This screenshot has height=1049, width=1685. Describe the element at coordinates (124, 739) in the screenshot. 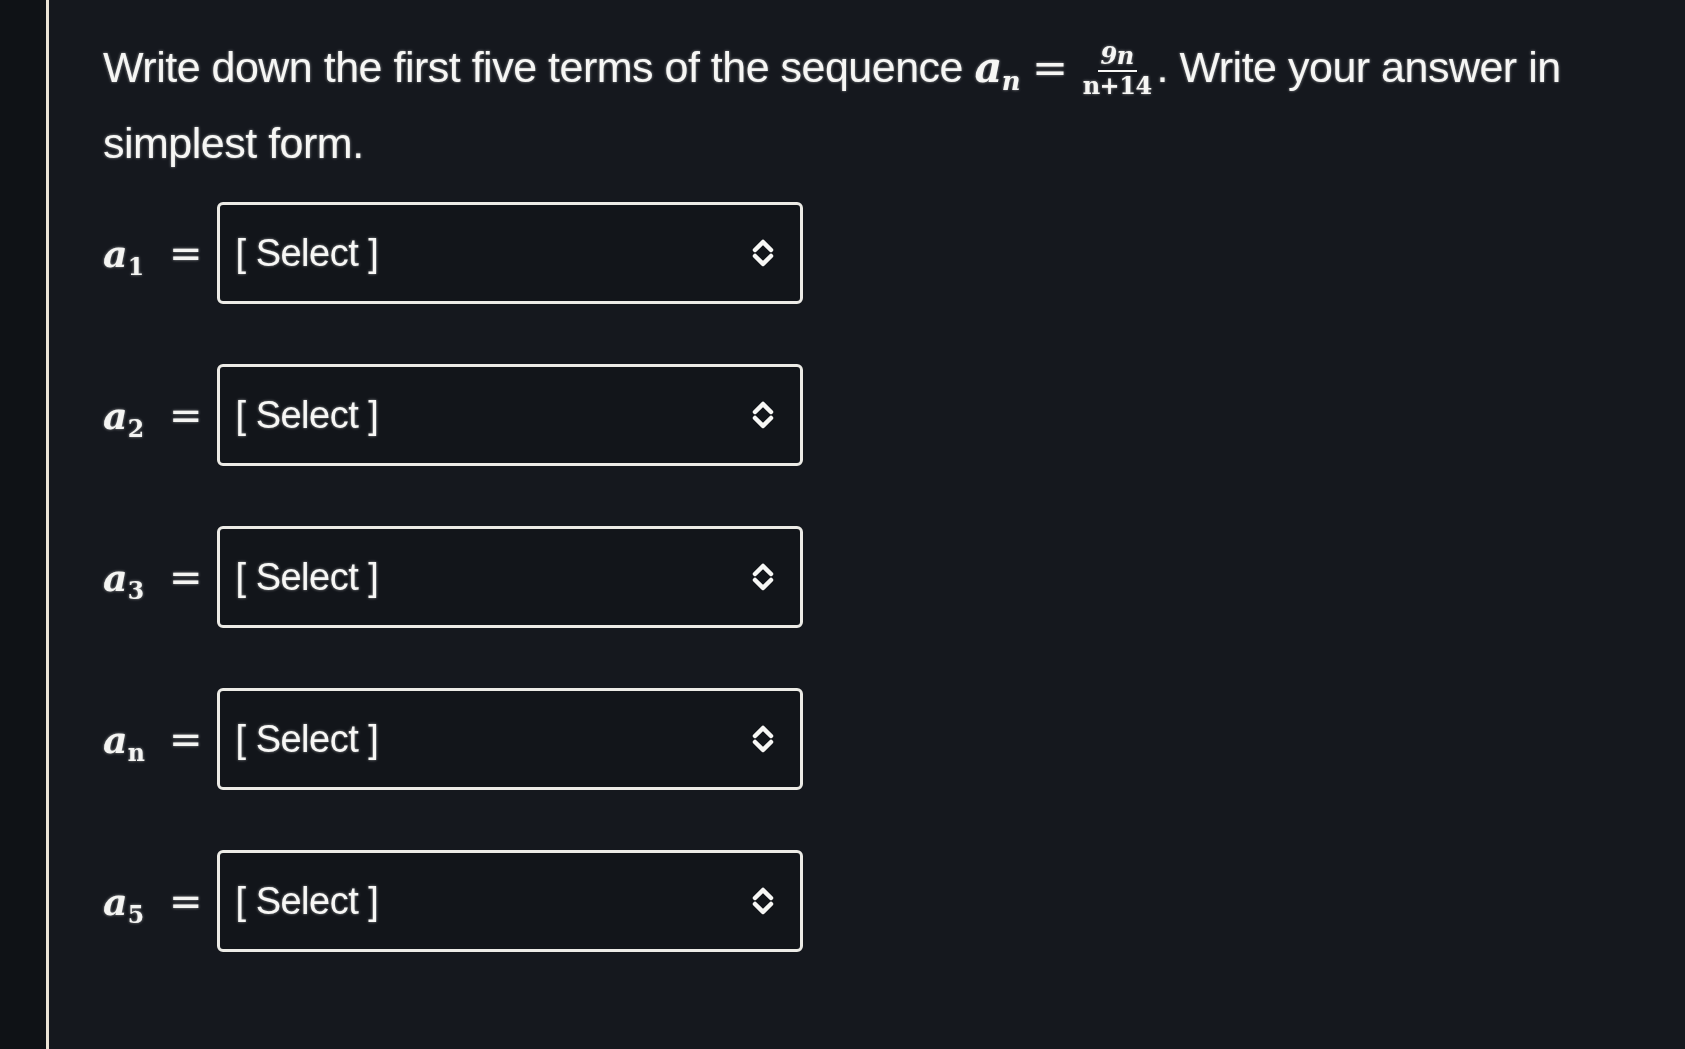

I see `term-label: a$_{n}$` at that location.